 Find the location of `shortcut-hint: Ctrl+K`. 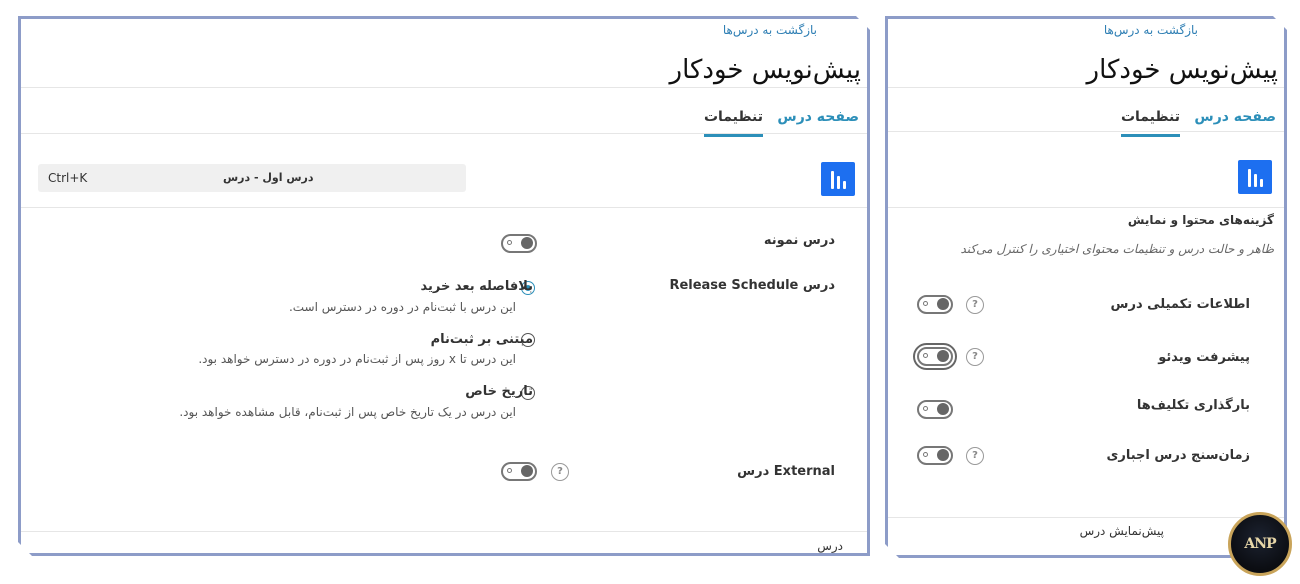

shortcut-hint: Ctrl+K is located at coordinates (68, 178).